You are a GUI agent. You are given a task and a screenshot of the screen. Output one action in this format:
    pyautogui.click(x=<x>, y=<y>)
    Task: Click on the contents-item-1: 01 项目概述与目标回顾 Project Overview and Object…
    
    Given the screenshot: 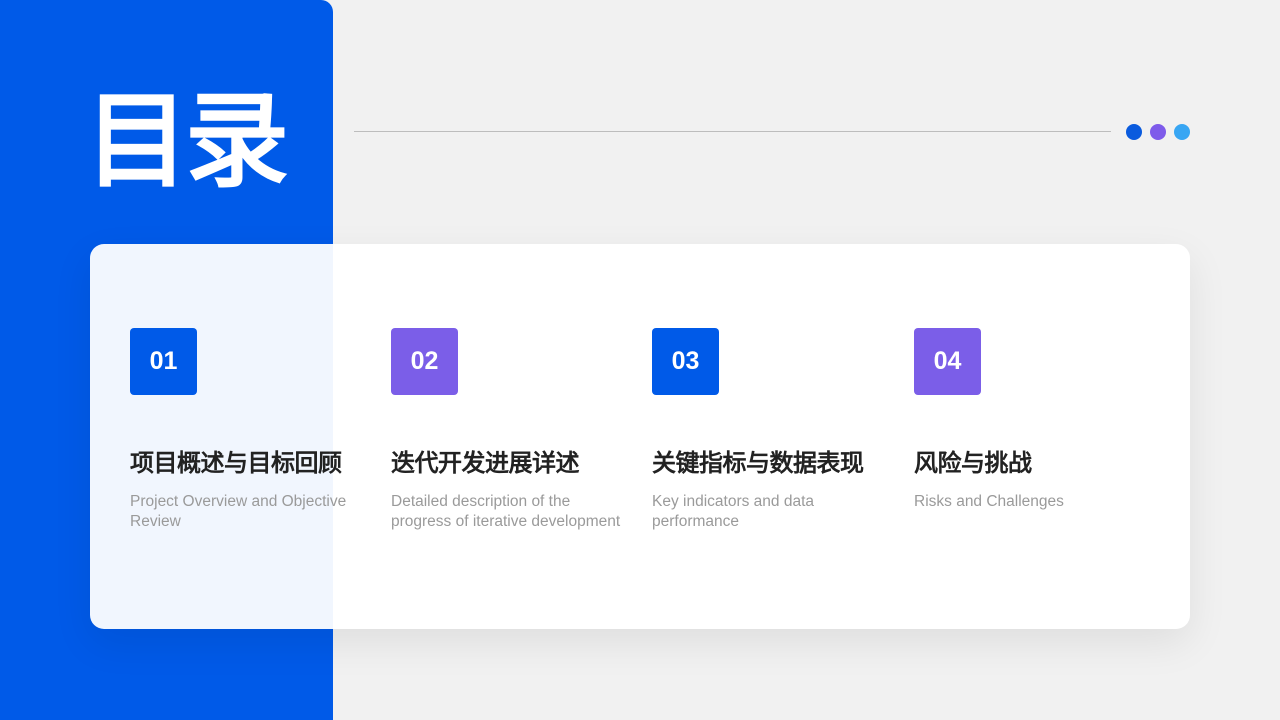 What is the action you would take?
    pyautogui.click(x=252, y=430)
    